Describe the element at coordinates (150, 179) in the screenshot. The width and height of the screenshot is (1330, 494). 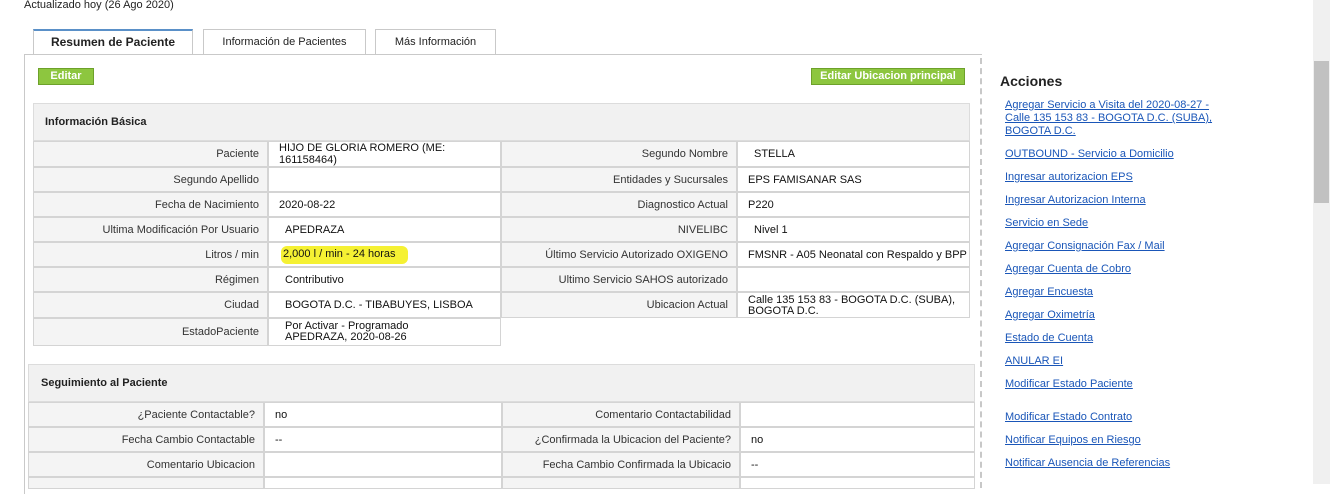
I see `second-surname-label: Segundo Apellido` at that location.